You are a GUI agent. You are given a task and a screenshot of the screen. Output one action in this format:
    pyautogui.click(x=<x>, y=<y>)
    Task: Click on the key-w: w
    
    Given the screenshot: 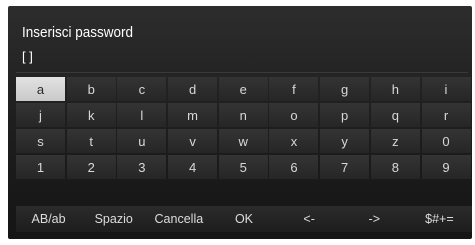 What is the action you would take?
    pyautogui.click(x=243, y=141)
    